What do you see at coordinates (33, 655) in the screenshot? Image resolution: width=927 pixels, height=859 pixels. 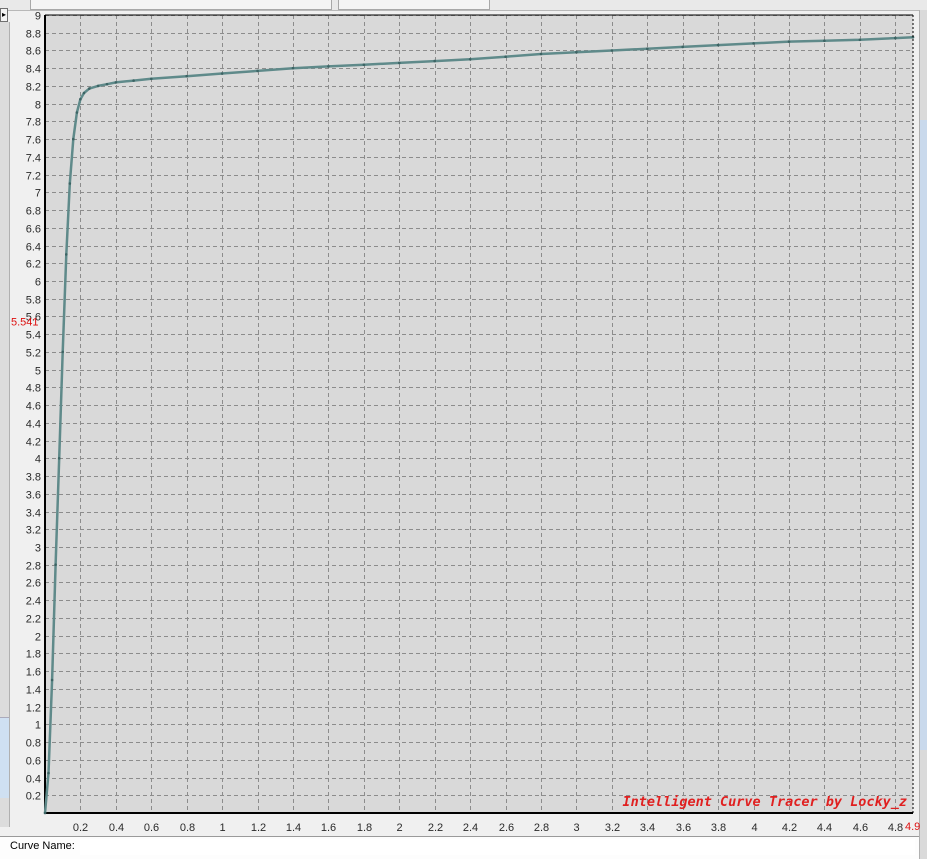 I see `y-tick-label: 1.8` at bounding box center [33, 655].